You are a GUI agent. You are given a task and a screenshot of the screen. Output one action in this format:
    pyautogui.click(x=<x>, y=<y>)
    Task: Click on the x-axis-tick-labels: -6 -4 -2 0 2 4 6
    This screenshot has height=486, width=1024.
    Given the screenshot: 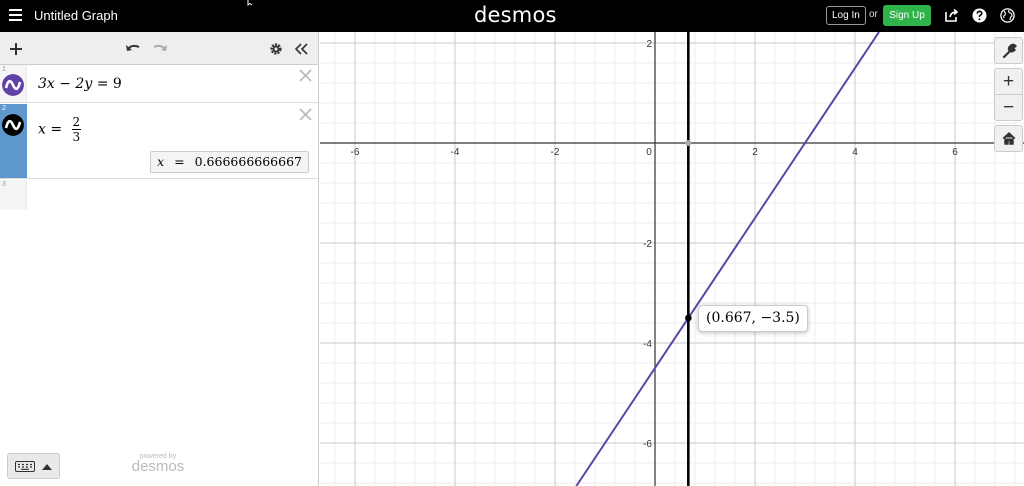 What is the action you would take?
    pyautogui.click(x=655, y=152)
    